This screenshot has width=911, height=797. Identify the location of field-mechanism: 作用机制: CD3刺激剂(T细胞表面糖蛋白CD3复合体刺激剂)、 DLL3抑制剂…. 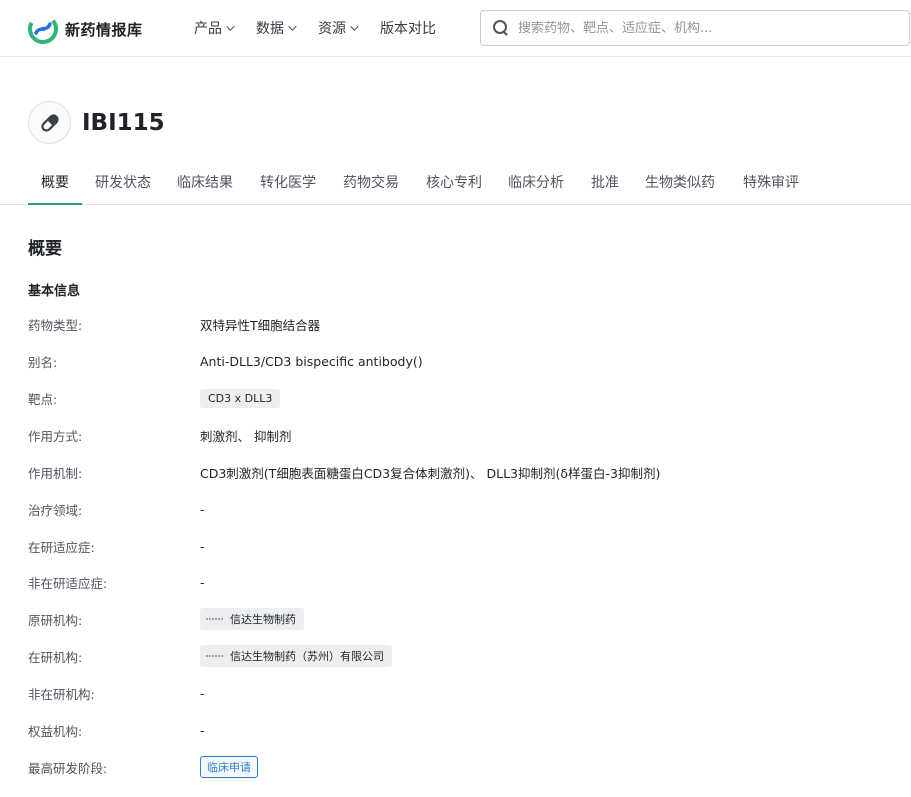
(344, 472).